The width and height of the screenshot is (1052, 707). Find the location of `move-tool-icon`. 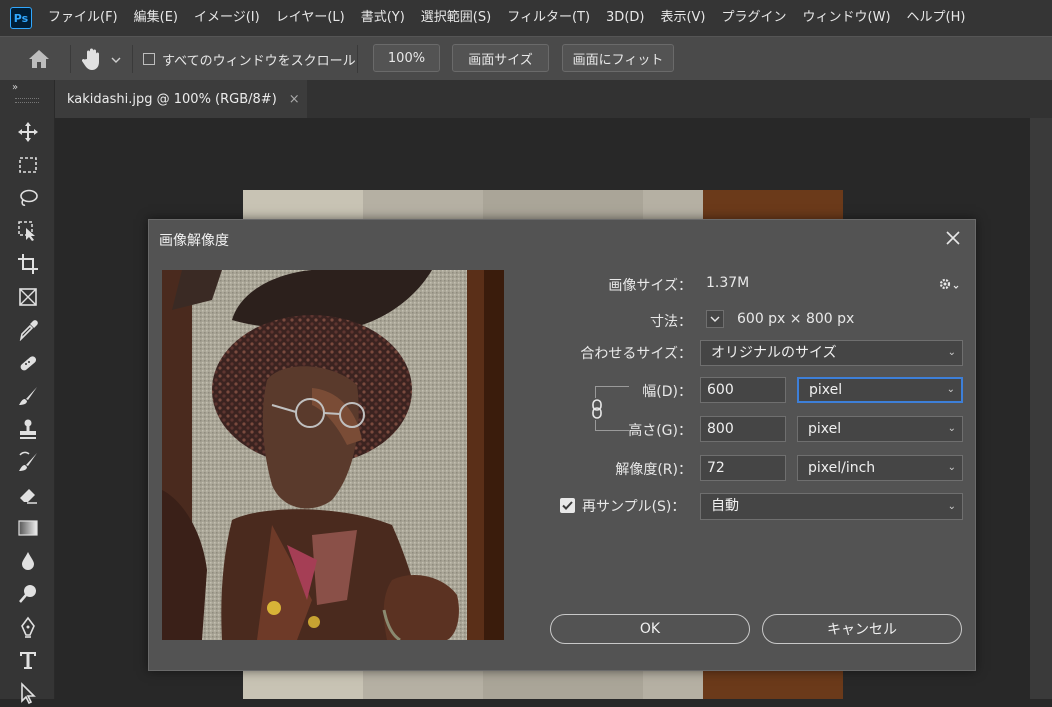

move-tool-icon is located at coordinates (28, 132).